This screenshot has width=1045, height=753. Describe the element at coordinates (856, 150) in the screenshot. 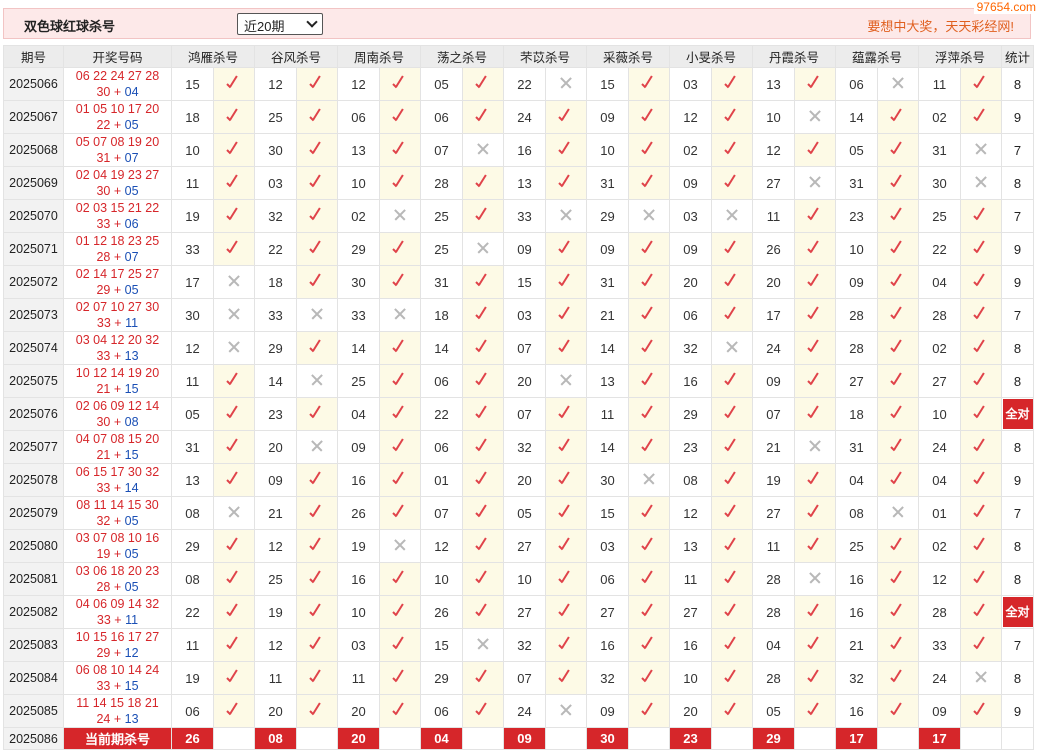

I see `kill-number-cell: 05` at that location.